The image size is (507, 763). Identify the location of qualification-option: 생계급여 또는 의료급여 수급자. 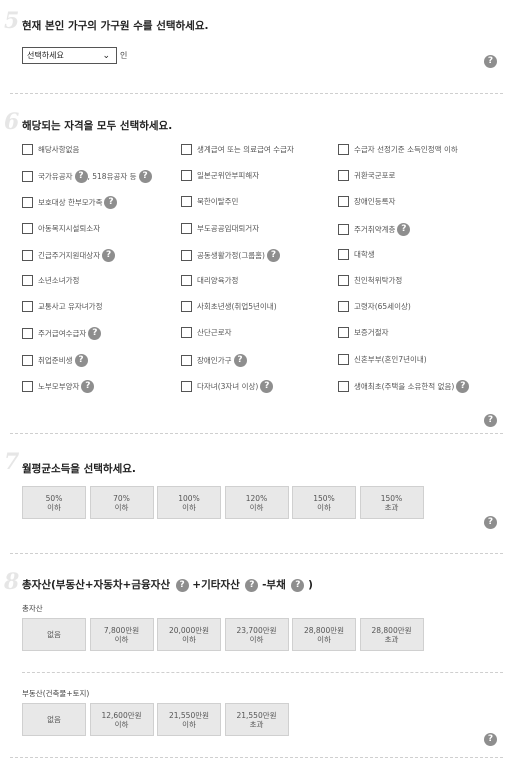
(237, 149).